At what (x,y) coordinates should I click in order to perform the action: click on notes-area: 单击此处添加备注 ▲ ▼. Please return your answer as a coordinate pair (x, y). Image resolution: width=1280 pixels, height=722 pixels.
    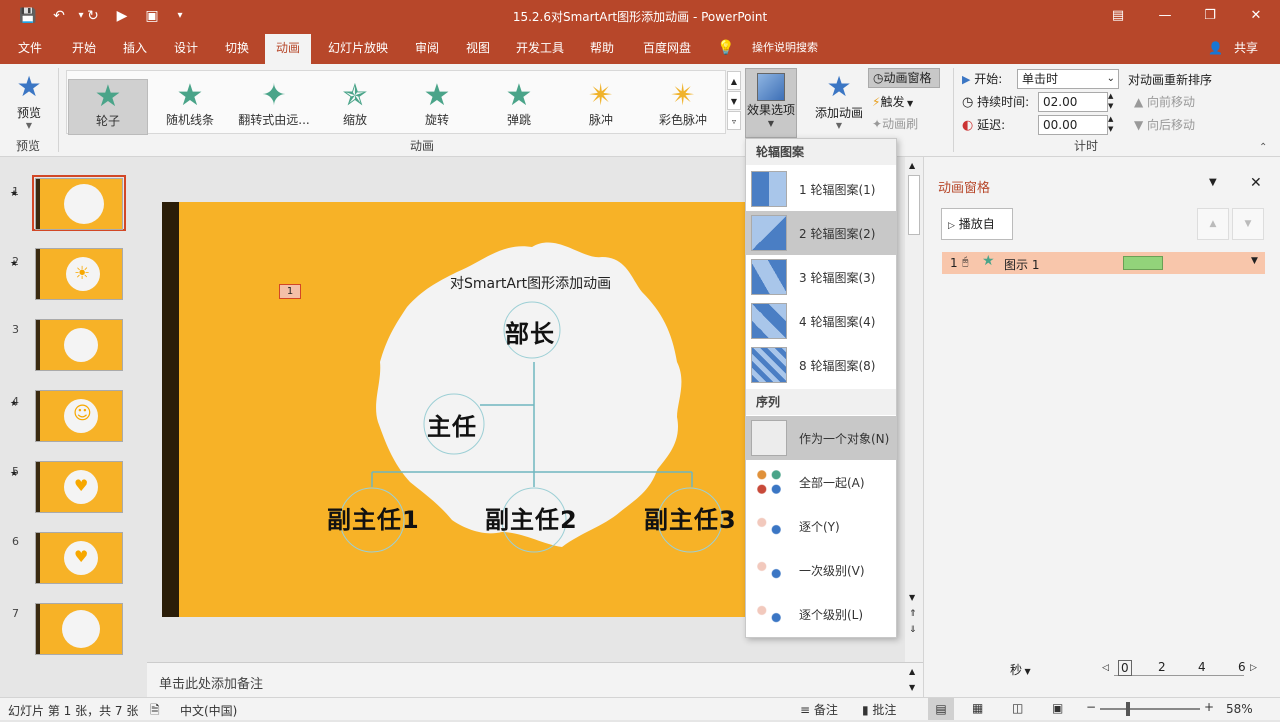
    Looking at the image, I should click on (535, 680).